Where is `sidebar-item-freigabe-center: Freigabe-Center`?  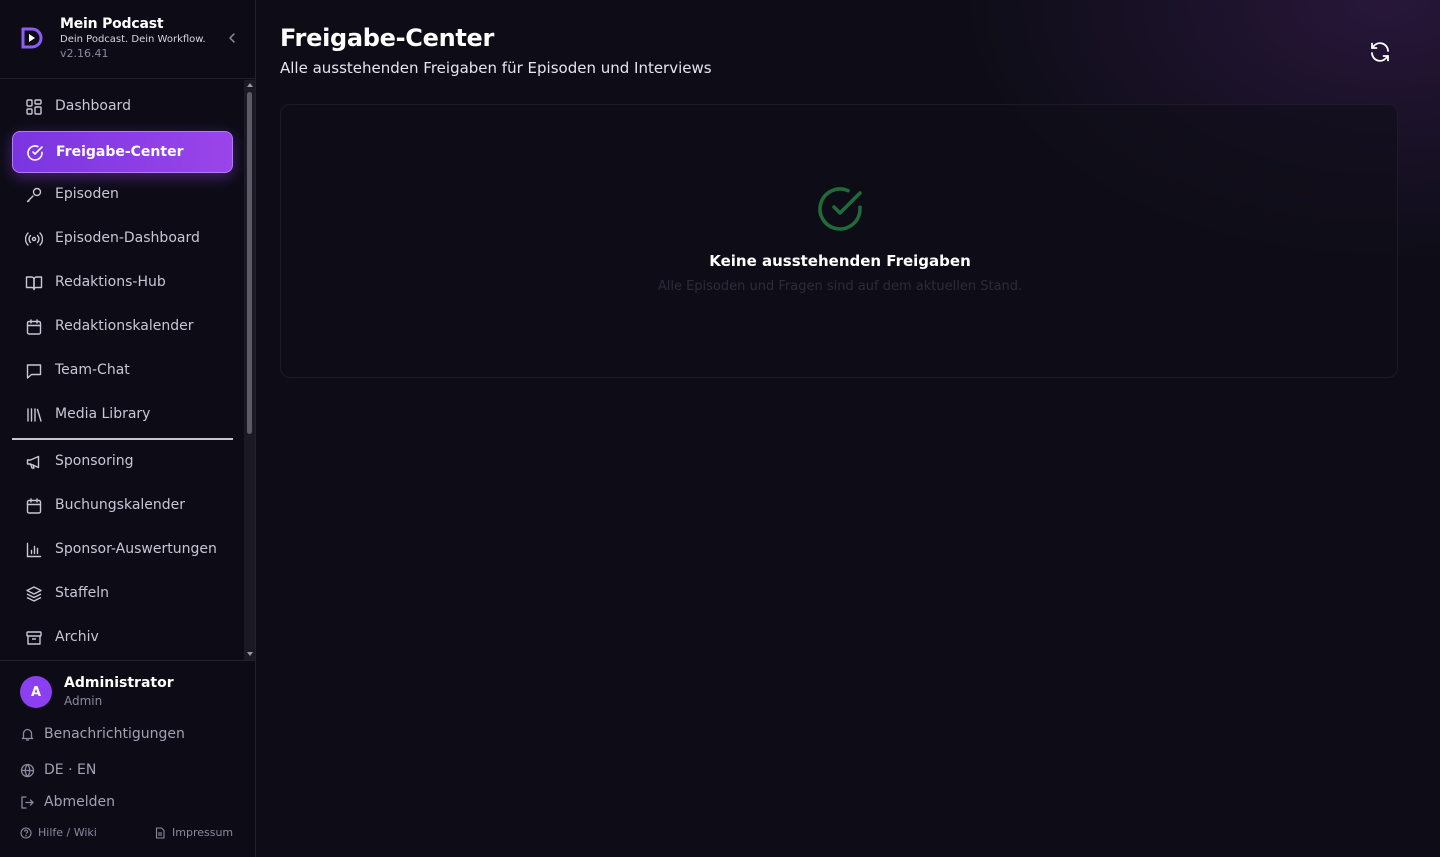 sidebar-item-freigabe-center: Freigabe-Center is located at coordinates (122, 152).